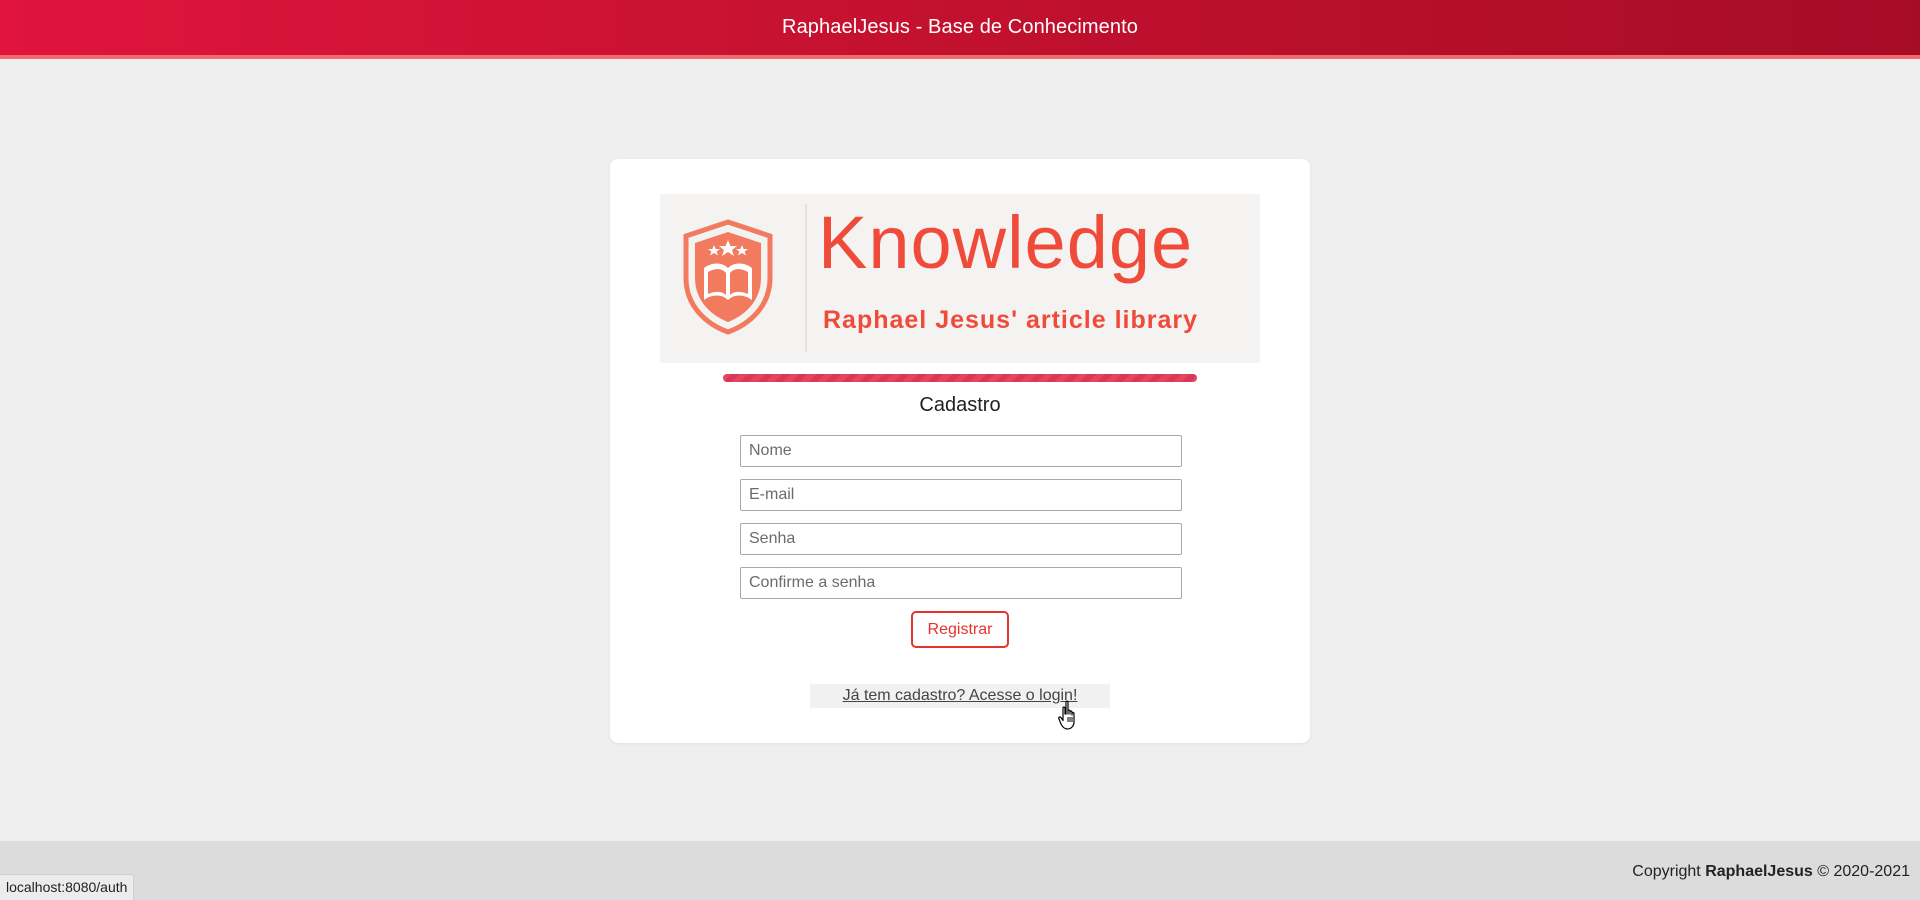 This screenshot has height=900, width=1920. What do you see at coordinates (1669, 871) in the screenshot?
I see `copyright-prefix: Copyright` at bounding box center [1669, 871].